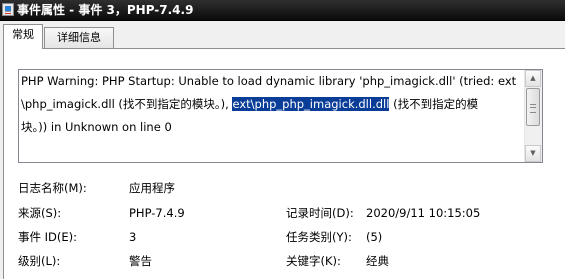  I want to click on scroll-up-arrow-icon: ▲, so click(533, 78).